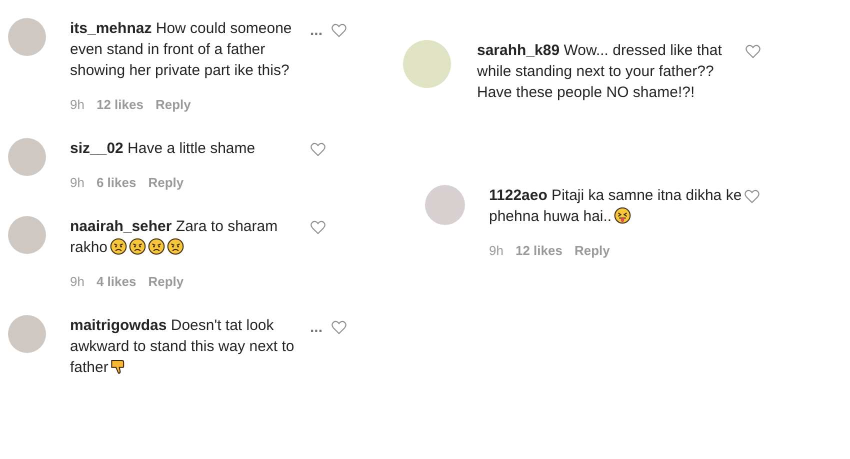 The width and height of the screenshot is (850, 459). I want to click on comment-text: its_mehnaz How could someone even stand in front of a father showing her private part ike this?, so click(181, 50).